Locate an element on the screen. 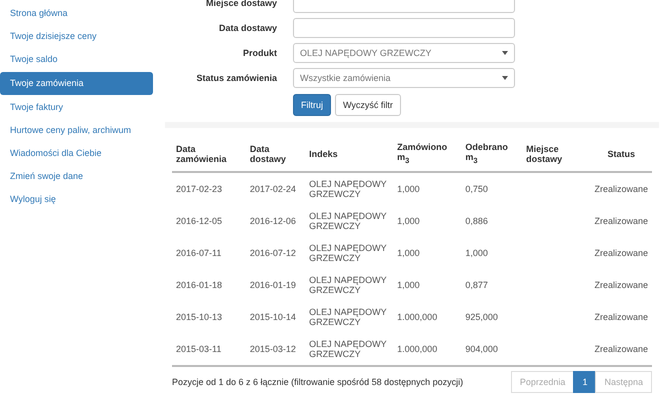 This screenshot has width=665, height=403. column-header: Data zamówienia is located at coordinates (209, 154).